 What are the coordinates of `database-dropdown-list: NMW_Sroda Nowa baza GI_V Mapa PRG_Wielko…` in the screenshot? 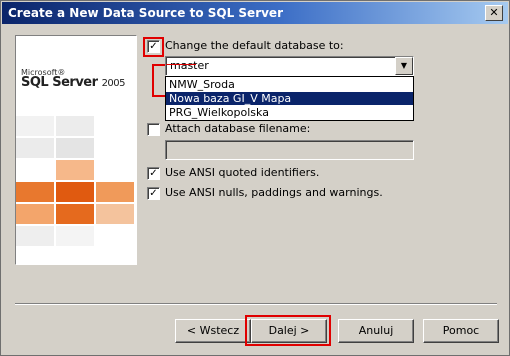 It's located at (289, 98).